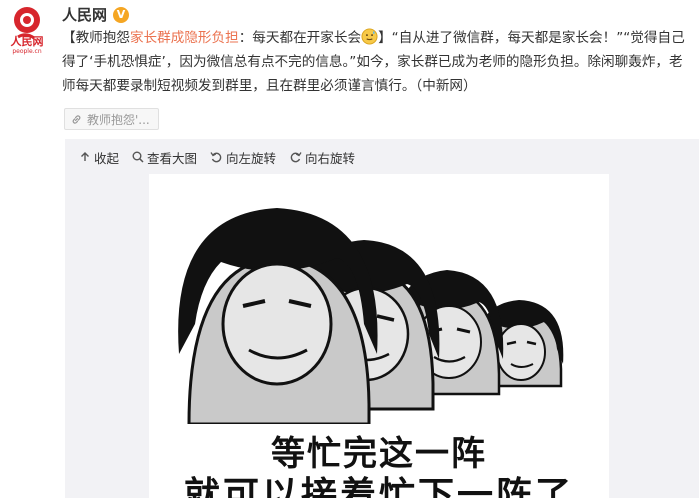 This screenshot has height=498, width=699. Describe the element at coordinates (330, 158) in the screenshot. I see `rotate-right-label: 向右旋转` at that location.